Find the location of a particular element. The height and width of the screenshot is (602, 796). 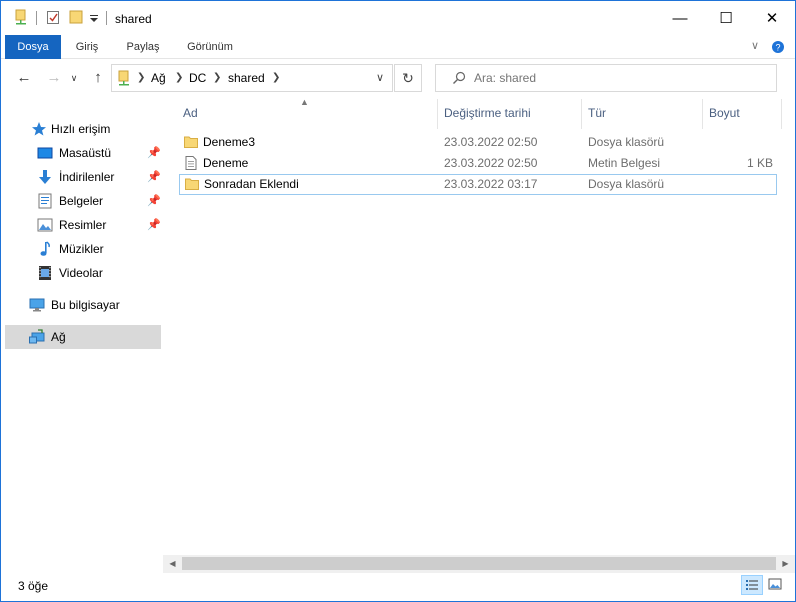

item-count: 3 öğe is located at coordinates (33, 586).